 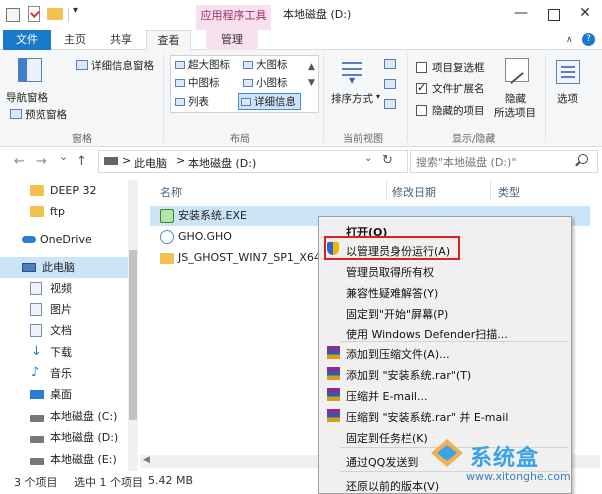 What do you see at coordinates (27, 40) in the screenshot?
I see `tab-file: 文件` at bounding box center [27, 40].